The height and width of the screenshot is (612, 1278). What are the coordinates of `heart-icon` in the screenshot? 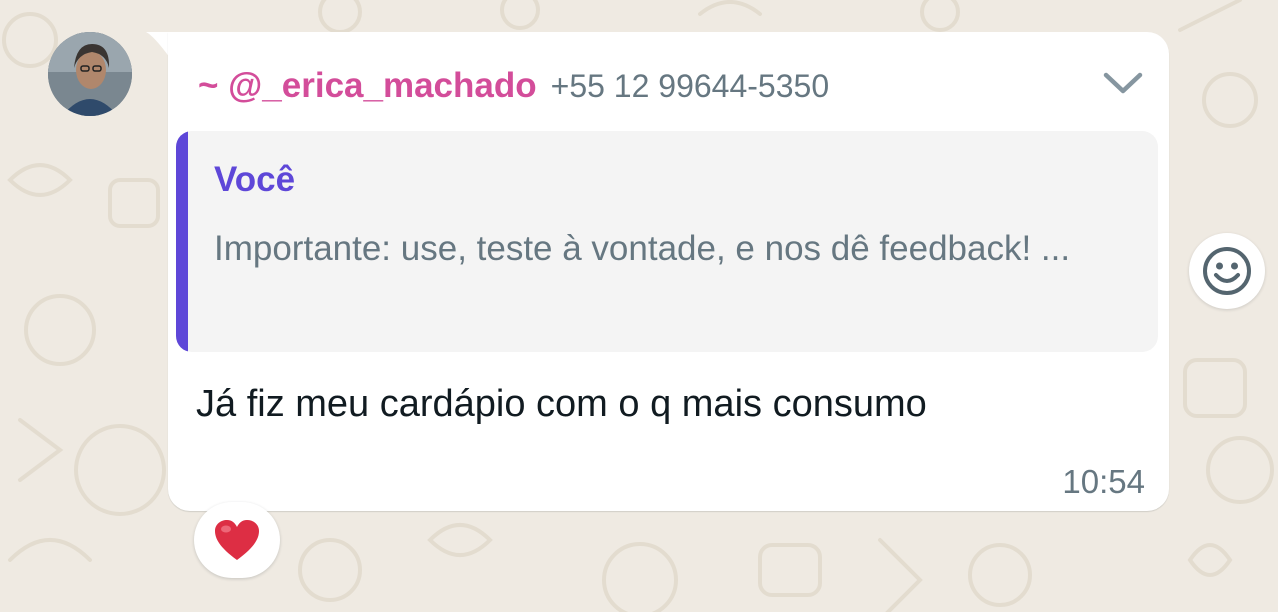 It's located at (237, 540).